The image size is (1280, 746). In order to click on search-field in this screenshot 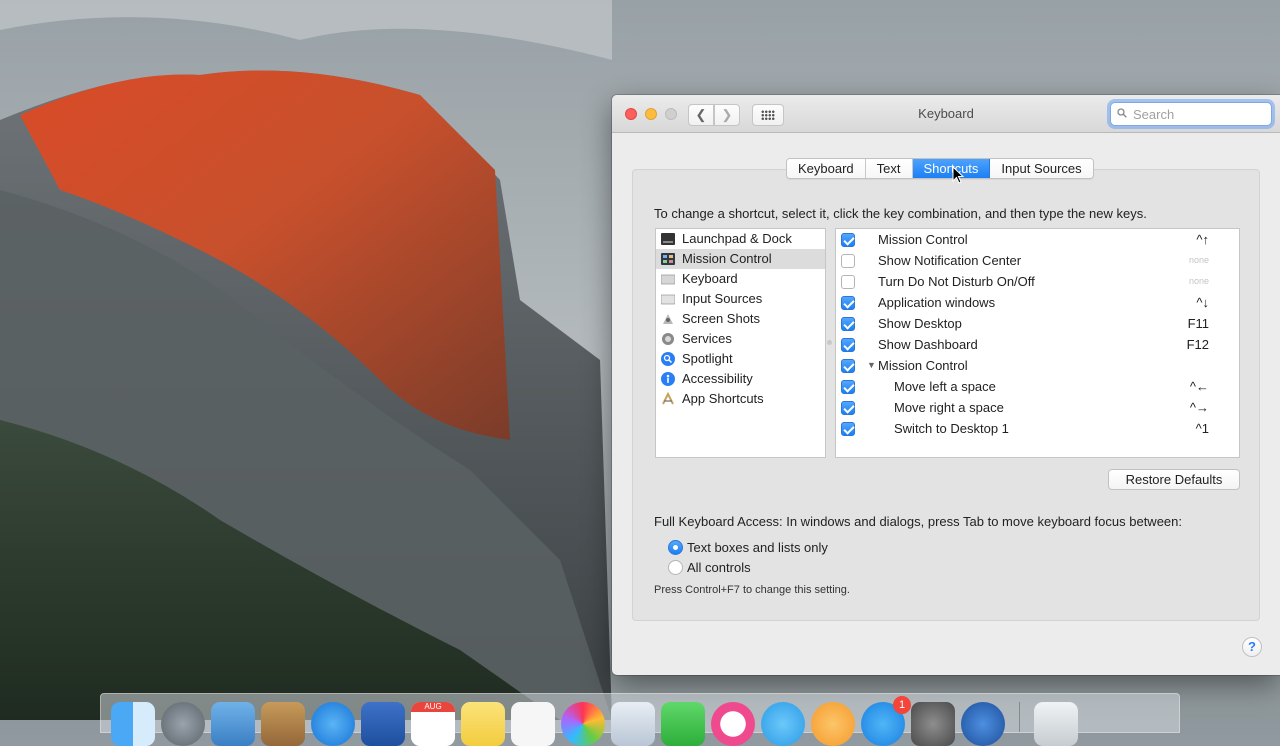, I will do `click(1191, 114)`.